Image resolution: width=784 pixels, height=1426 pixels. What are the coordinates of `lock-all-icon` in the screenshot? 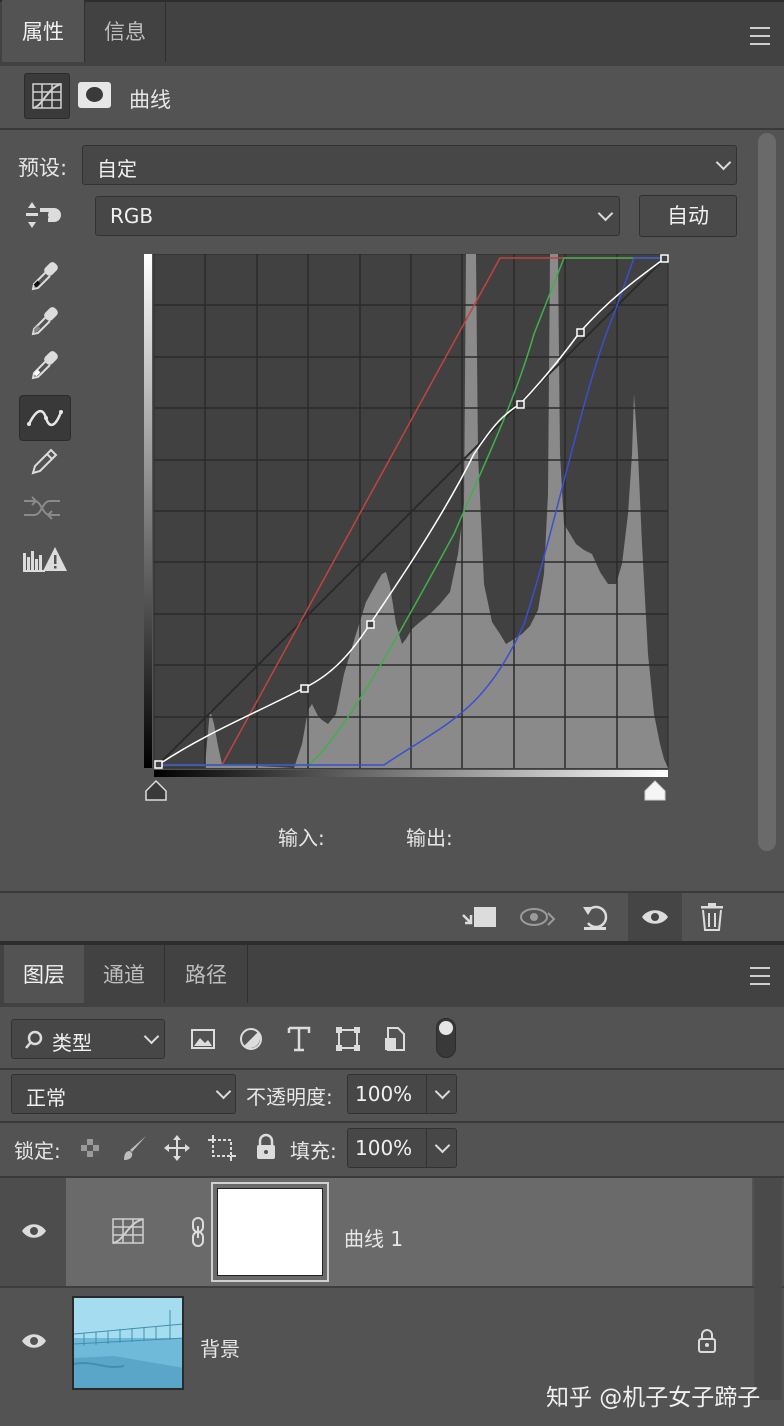 It's located at (266, 1147).